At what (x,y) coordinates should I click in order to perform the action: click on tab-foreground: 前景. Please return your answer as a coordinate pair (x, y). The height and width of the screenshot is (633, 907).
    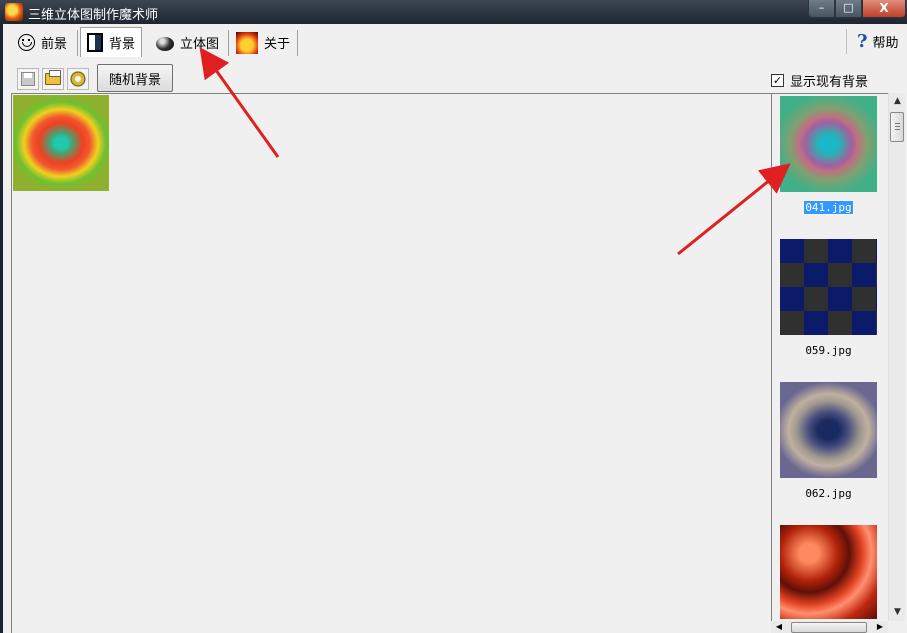
    Looking at the image, I should click on (42, 42).